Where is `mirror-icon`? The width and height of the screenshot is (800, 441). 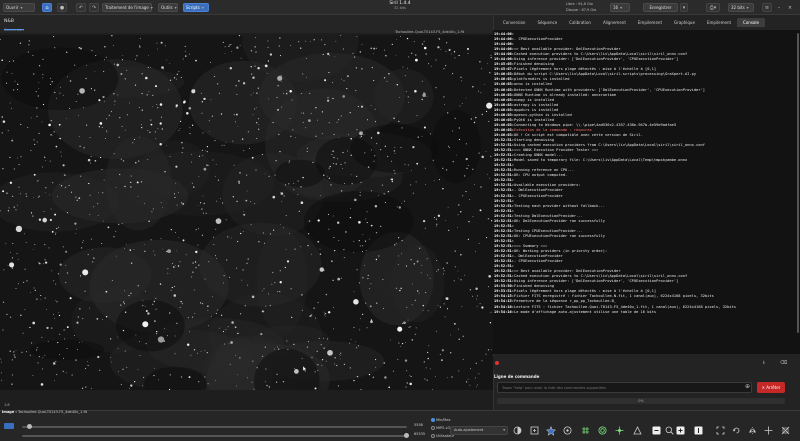 mirror-icon is located at coordinates (752, 430).